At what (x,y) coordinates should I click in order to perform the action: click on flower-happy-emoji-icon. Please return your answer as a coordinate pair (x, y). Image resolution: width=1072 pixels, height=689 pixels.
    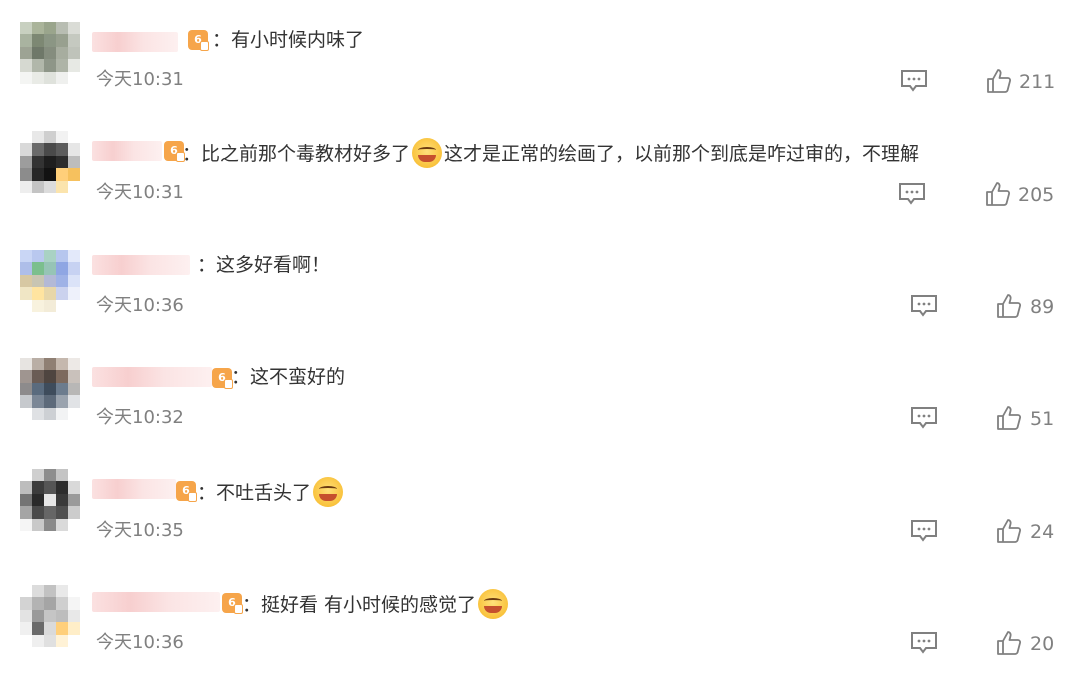
    Looking at the image, I should click on (493, 604).